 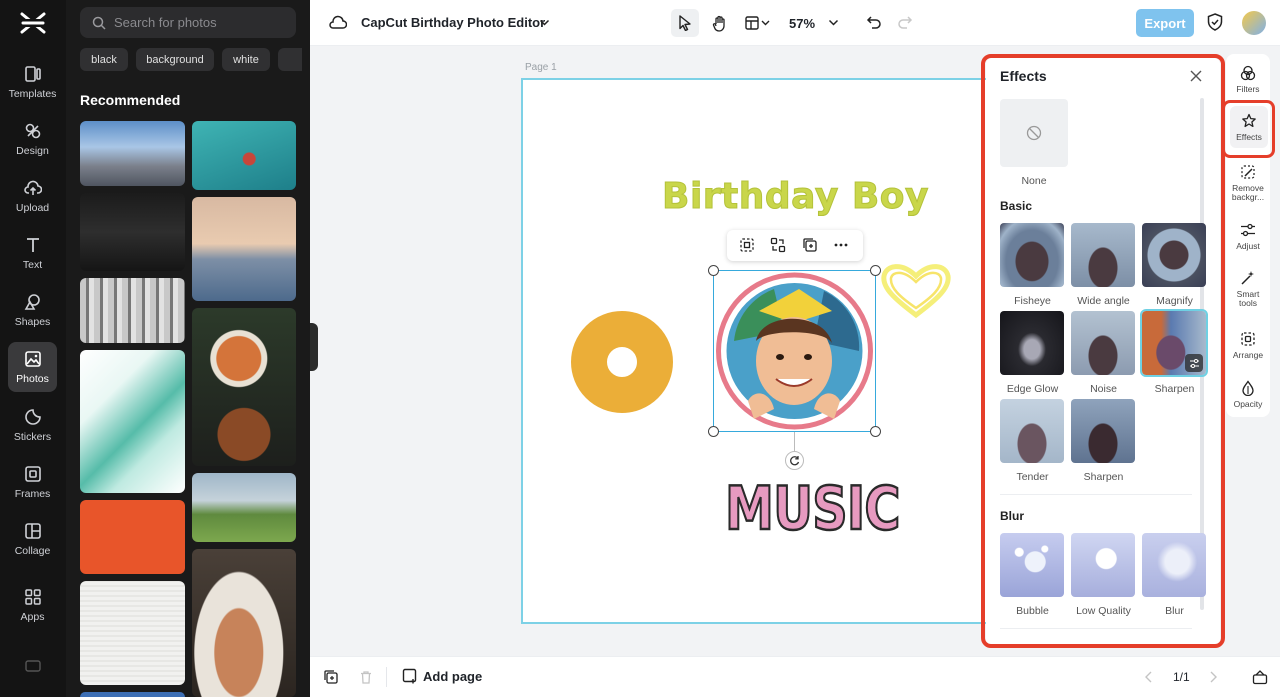 What do you see at coordinates (1103, 611) in the screenshot?
I see `effect-label: Low Quality` at bounding box center [1103, 611].